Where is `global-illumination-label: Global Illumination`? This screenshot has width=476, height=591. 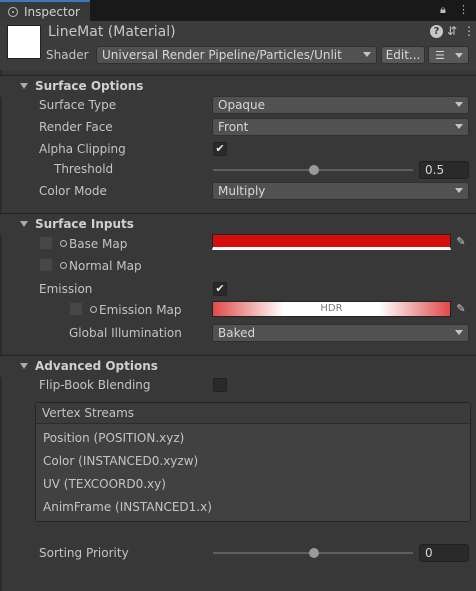
global-illumination-label: Global Illumination is located at coordinates (125, 333).